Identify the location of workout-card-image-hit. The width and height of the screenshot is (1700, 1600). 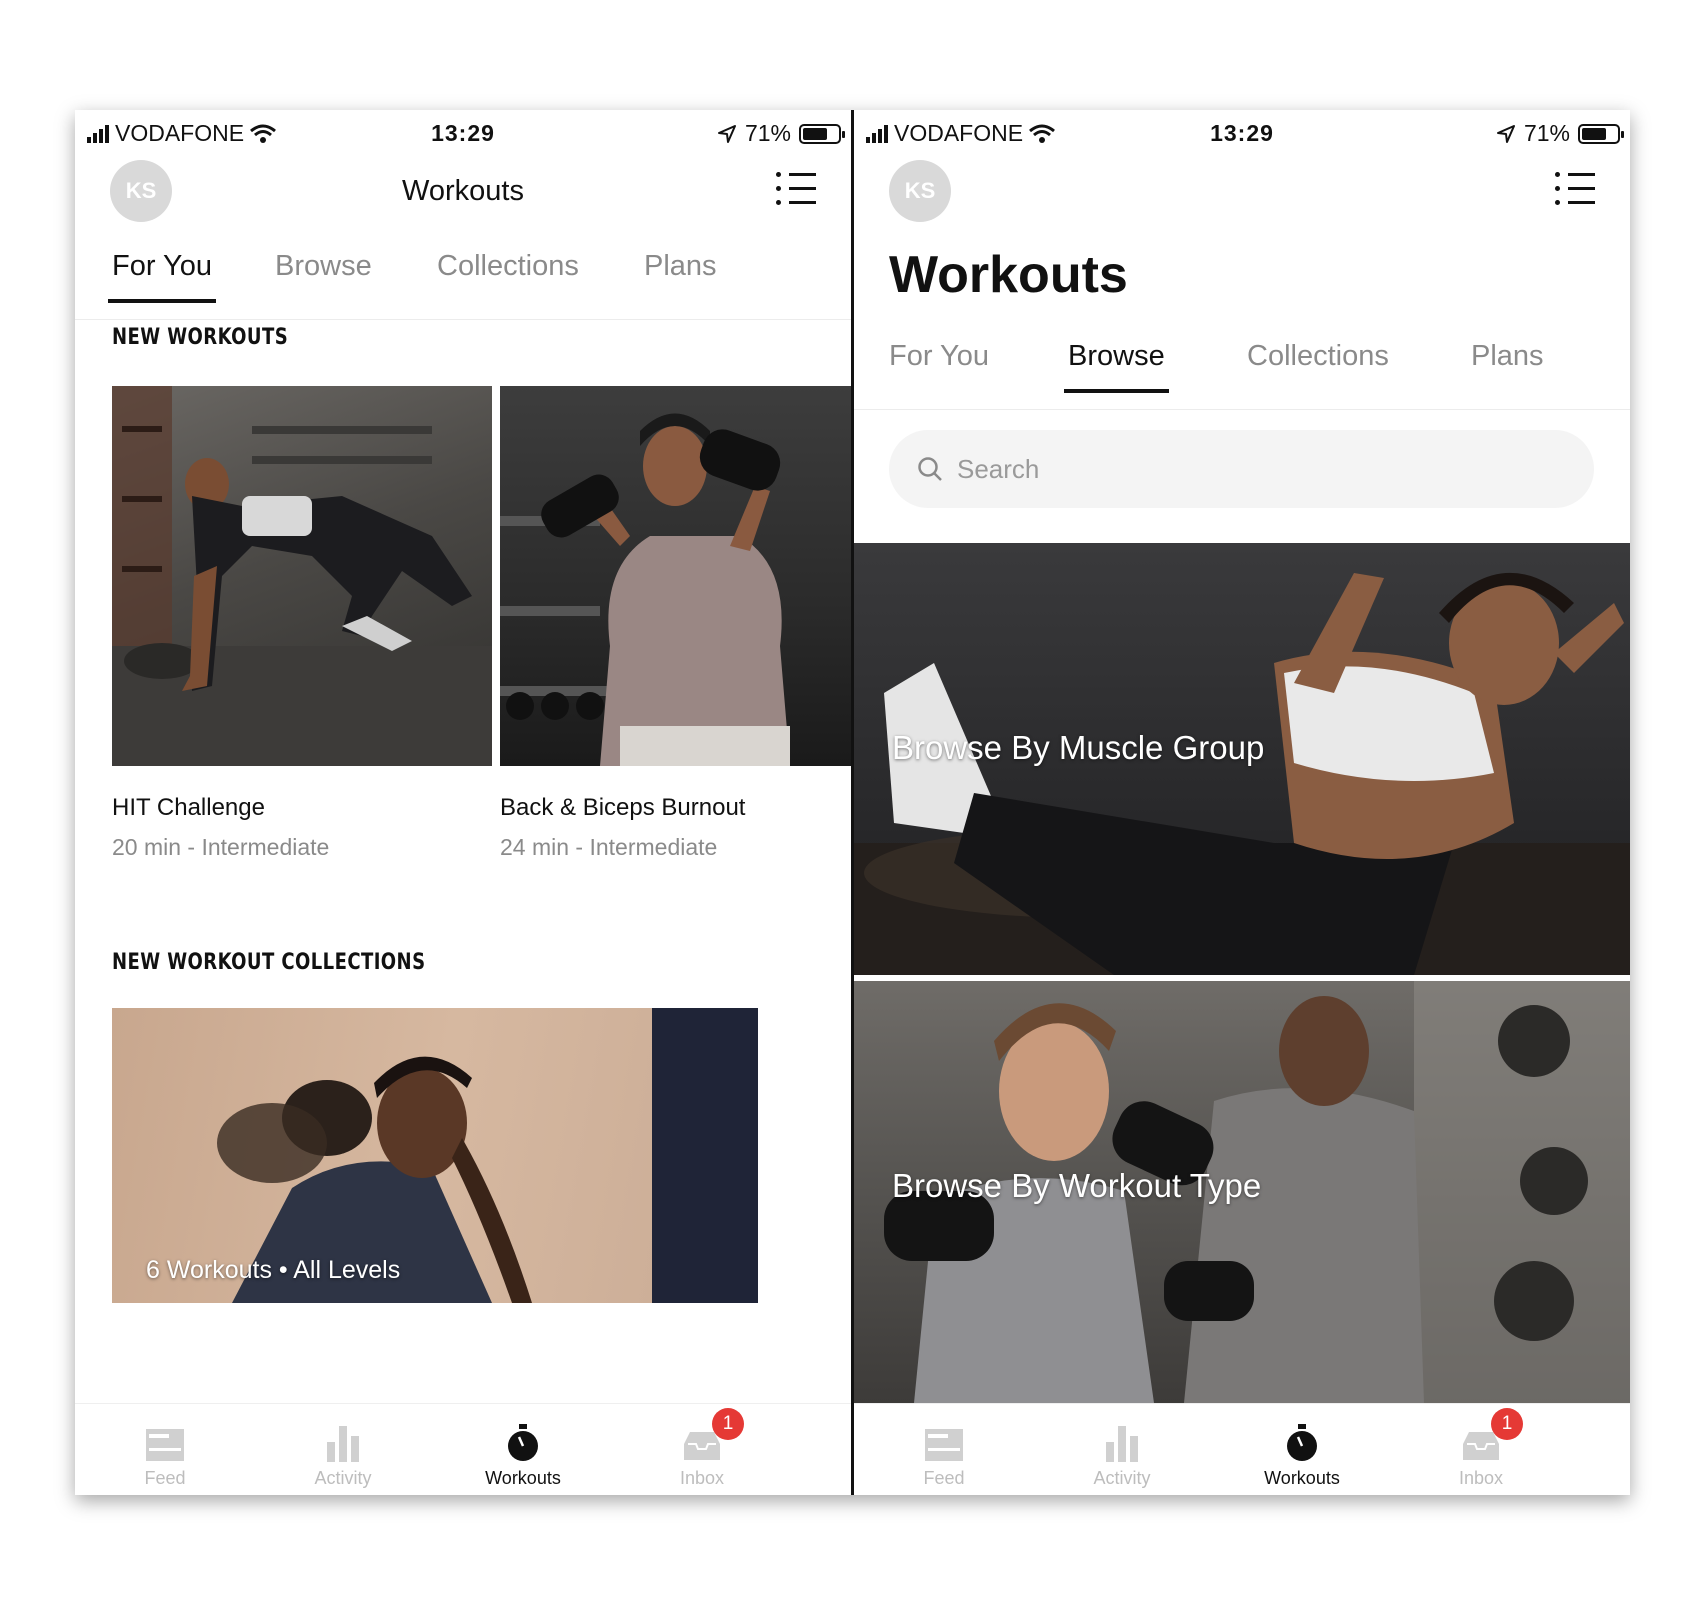
(302, 576).